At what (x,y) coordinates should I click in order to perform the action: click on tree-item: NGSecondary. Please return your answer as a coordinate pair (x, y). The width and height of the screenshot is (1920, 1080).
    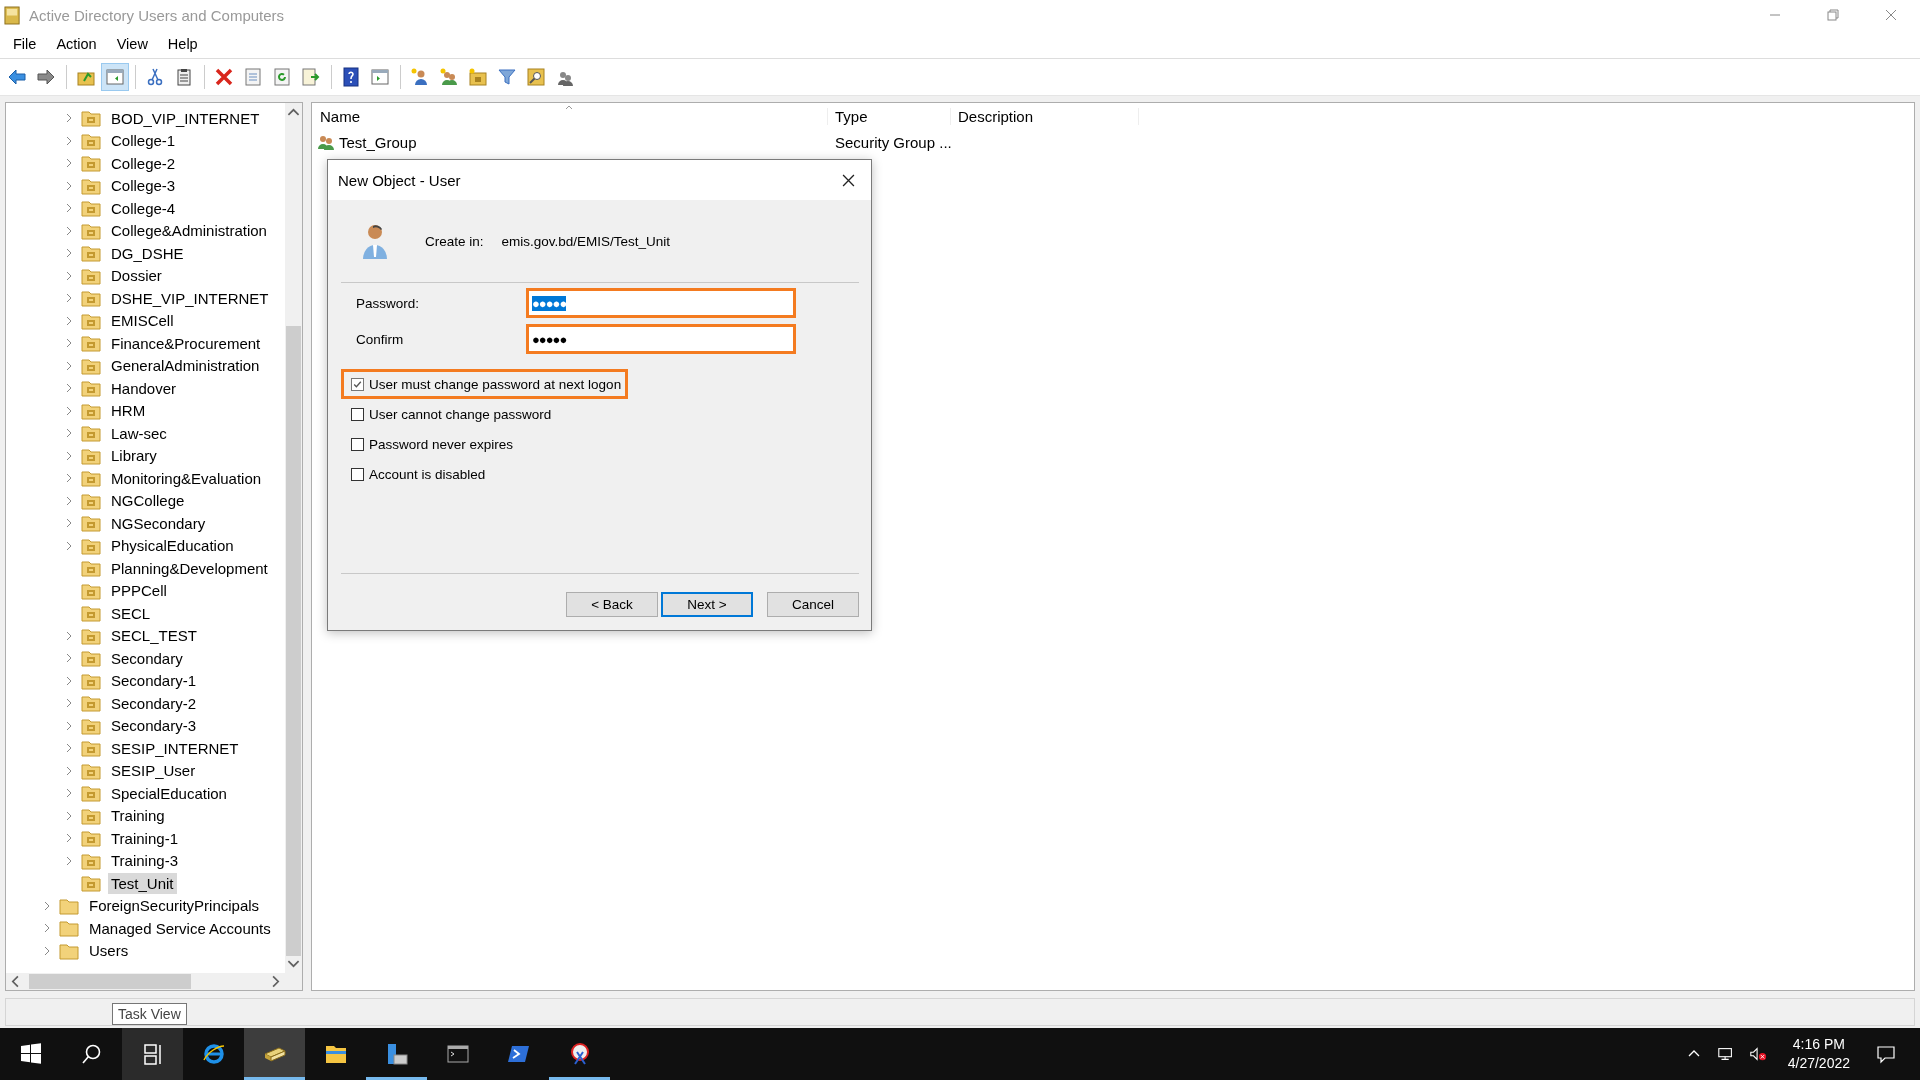
    Looking at the image, I should click on (158, 523).